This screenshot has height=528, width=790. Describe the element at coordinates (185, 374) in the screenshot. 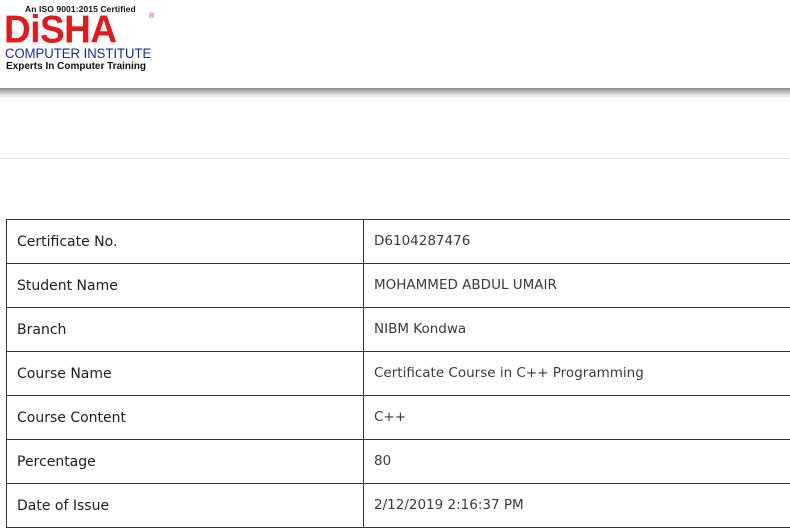

I see `course-name-label: Course Name` at that location.